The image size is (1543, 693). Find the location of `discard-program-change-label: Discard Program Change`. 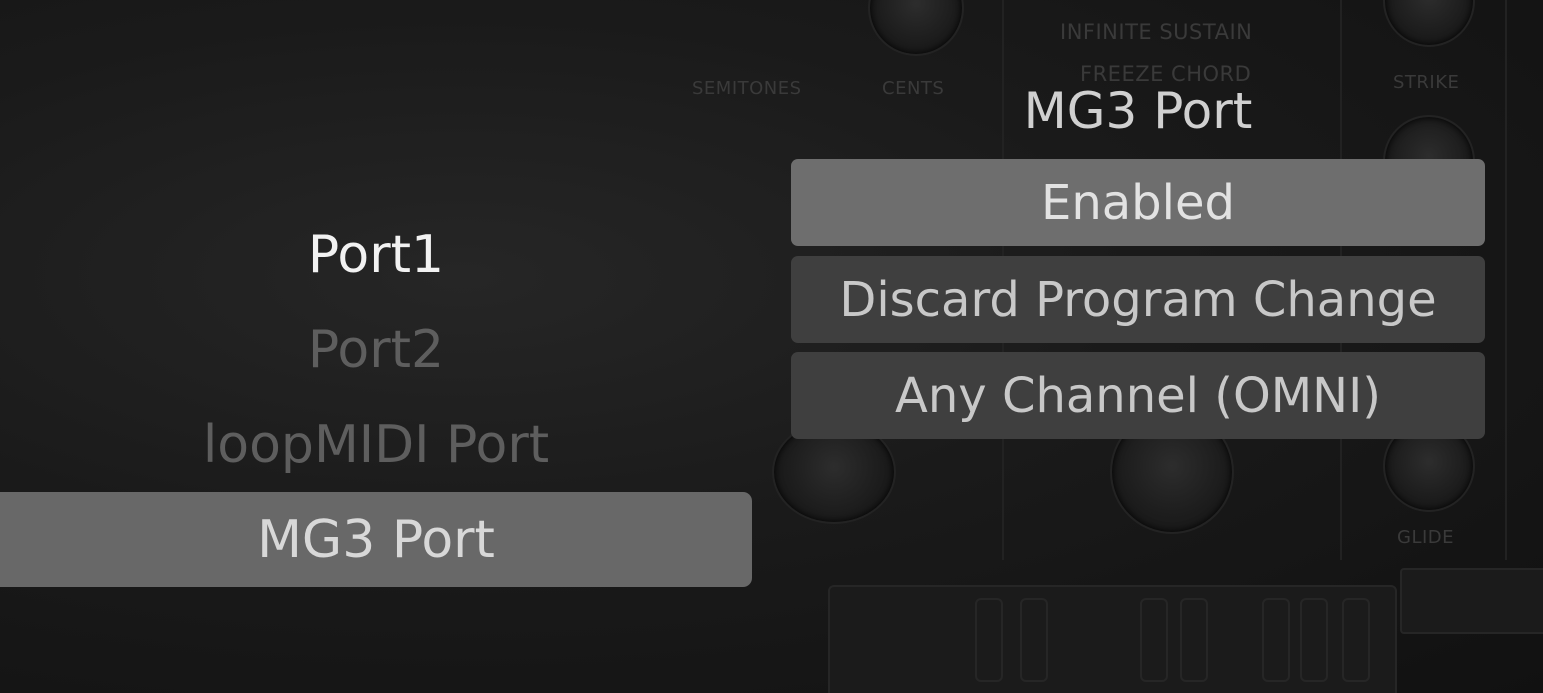

discard-program-change-label: Discard Program Change is located at coordinates (1138, 299).